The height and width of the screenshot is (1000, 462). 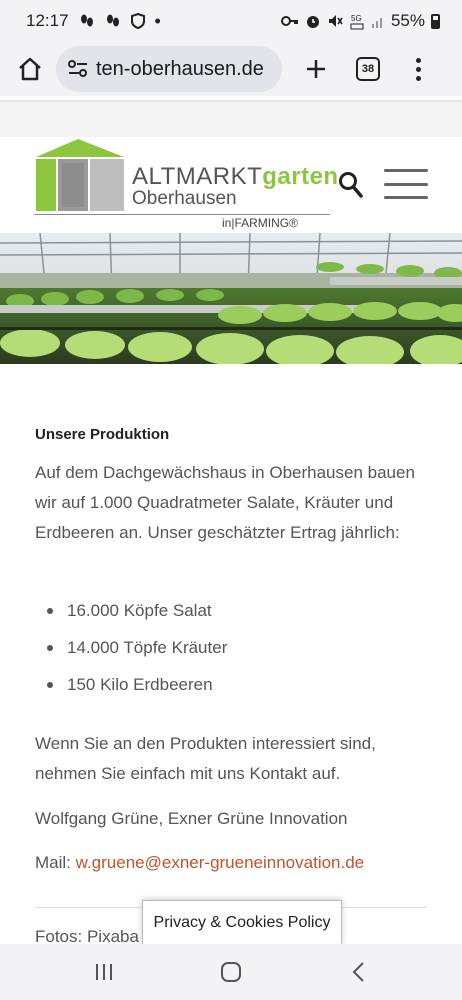 I want to click on home-nav-button, so click(x=231, y=972).